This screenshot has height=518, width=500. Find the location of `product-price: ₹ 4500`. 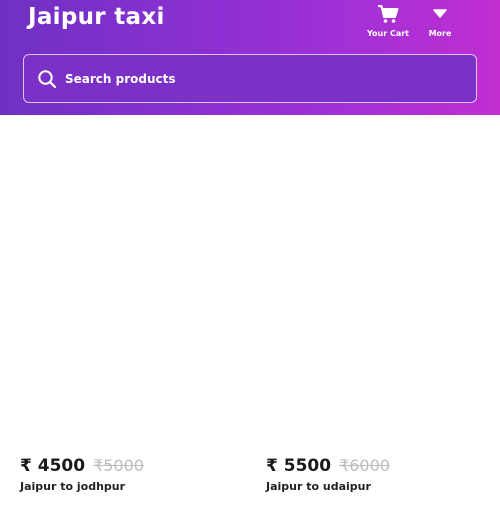

product-price: ₹ 4500 is located at coordinates (53, 466).